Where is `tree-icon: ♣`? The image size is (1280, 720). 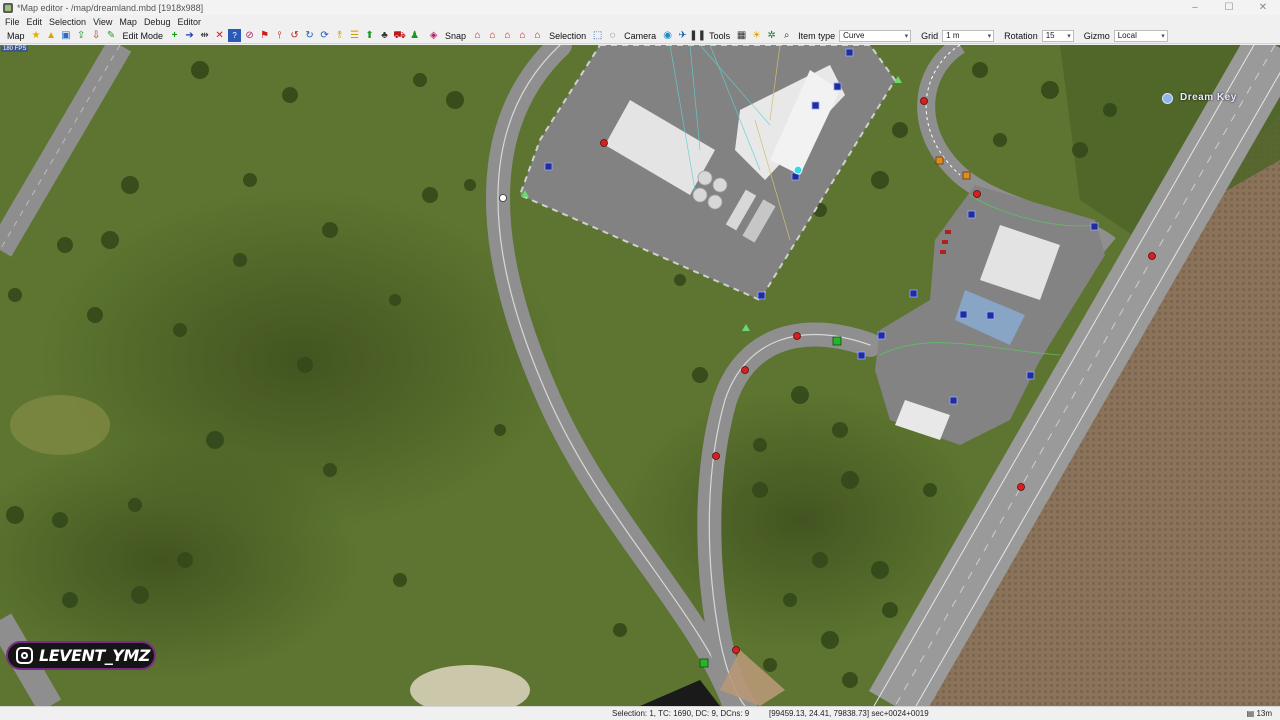
tree-icon: ♣ is located at coordinates (384, 35).